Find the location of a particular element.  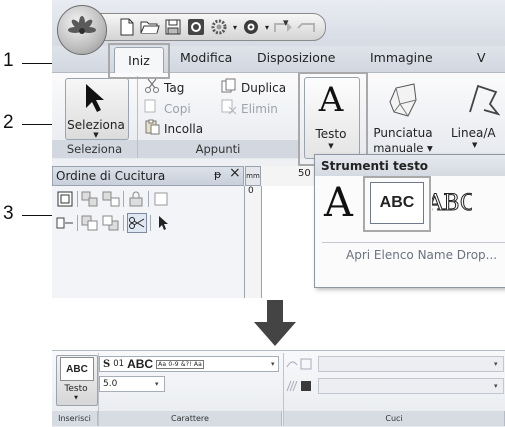

quick-access-toolbar: ▾ ▾ is located at coordinates (211, 27).